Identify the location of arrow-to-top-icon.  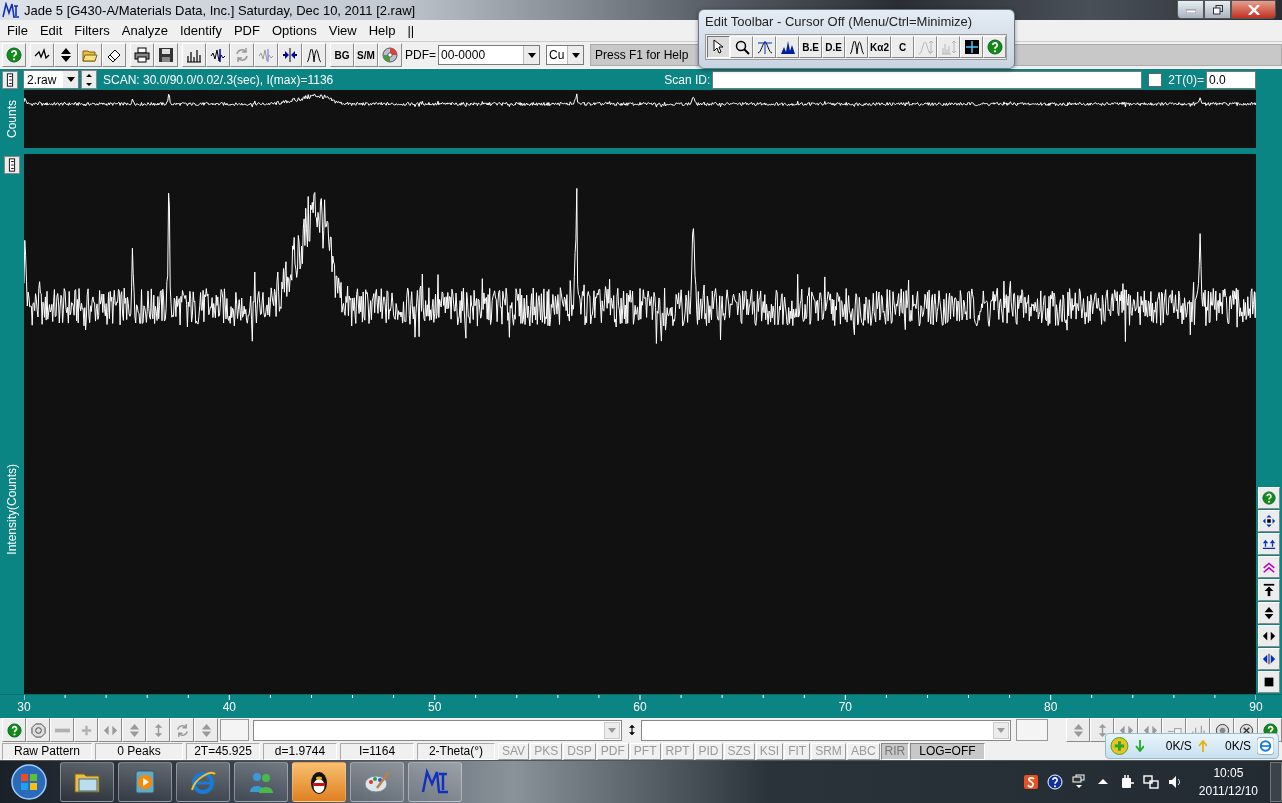
(1269, 590).